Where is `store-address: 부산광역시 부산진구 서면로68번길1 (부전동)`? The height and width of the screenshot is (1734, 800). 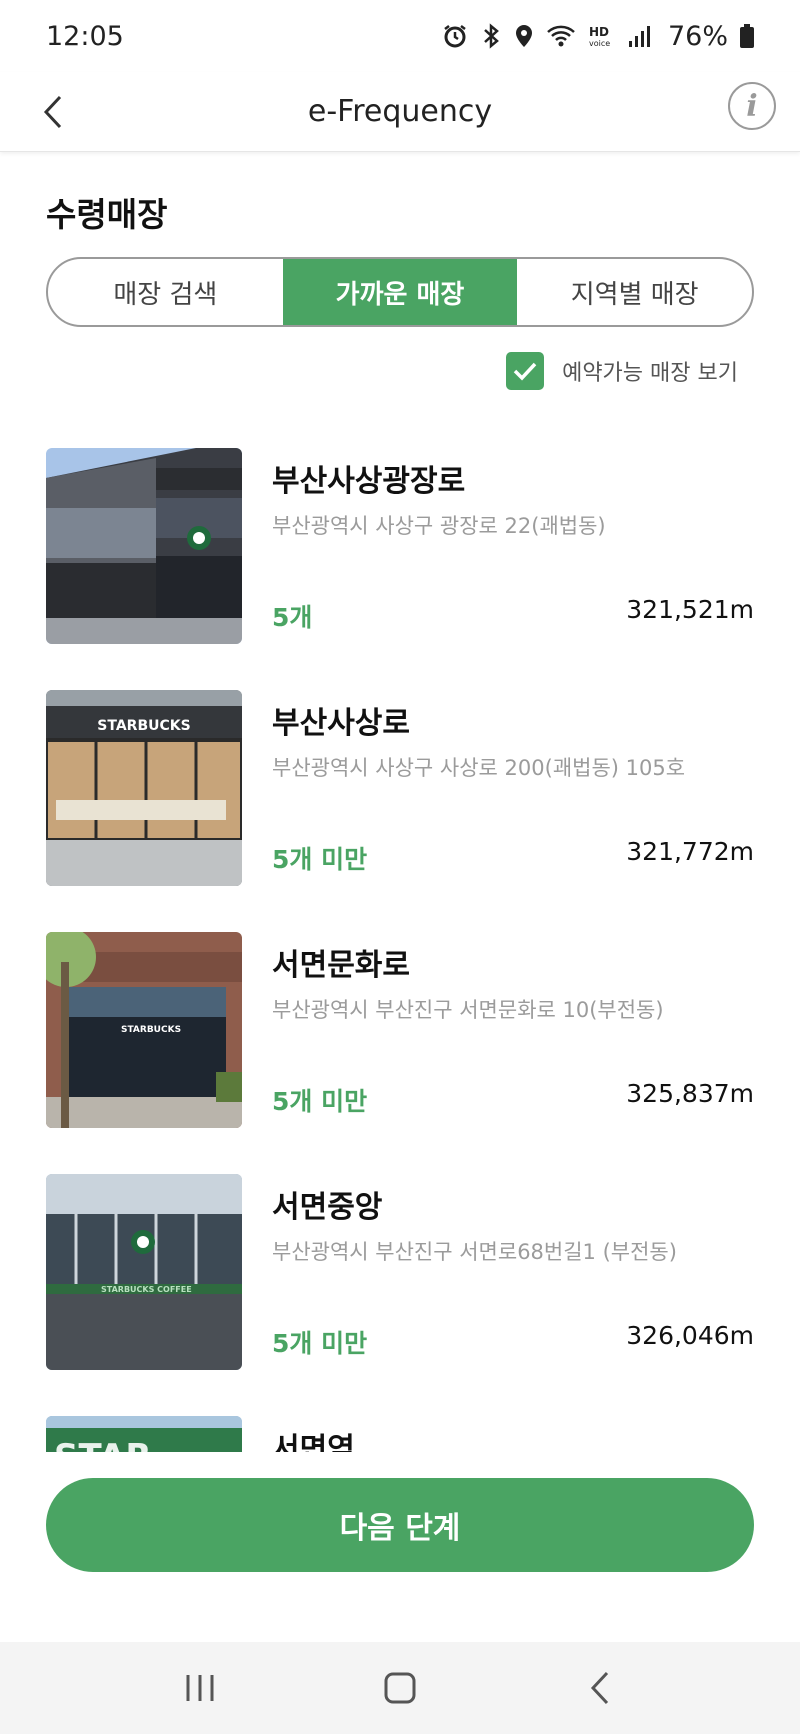 store-address: 부산광역시 부산진구 서면로68번길1 (부전동) is located at coordinates (474, 1252).